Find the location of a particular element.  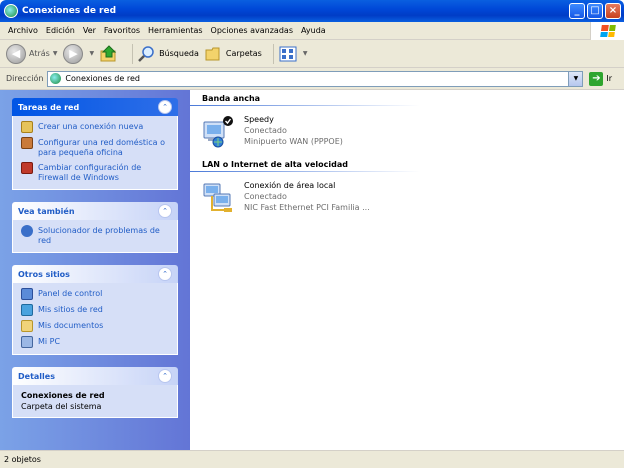

minimize-button: _ is located at coordinates (577, 11).